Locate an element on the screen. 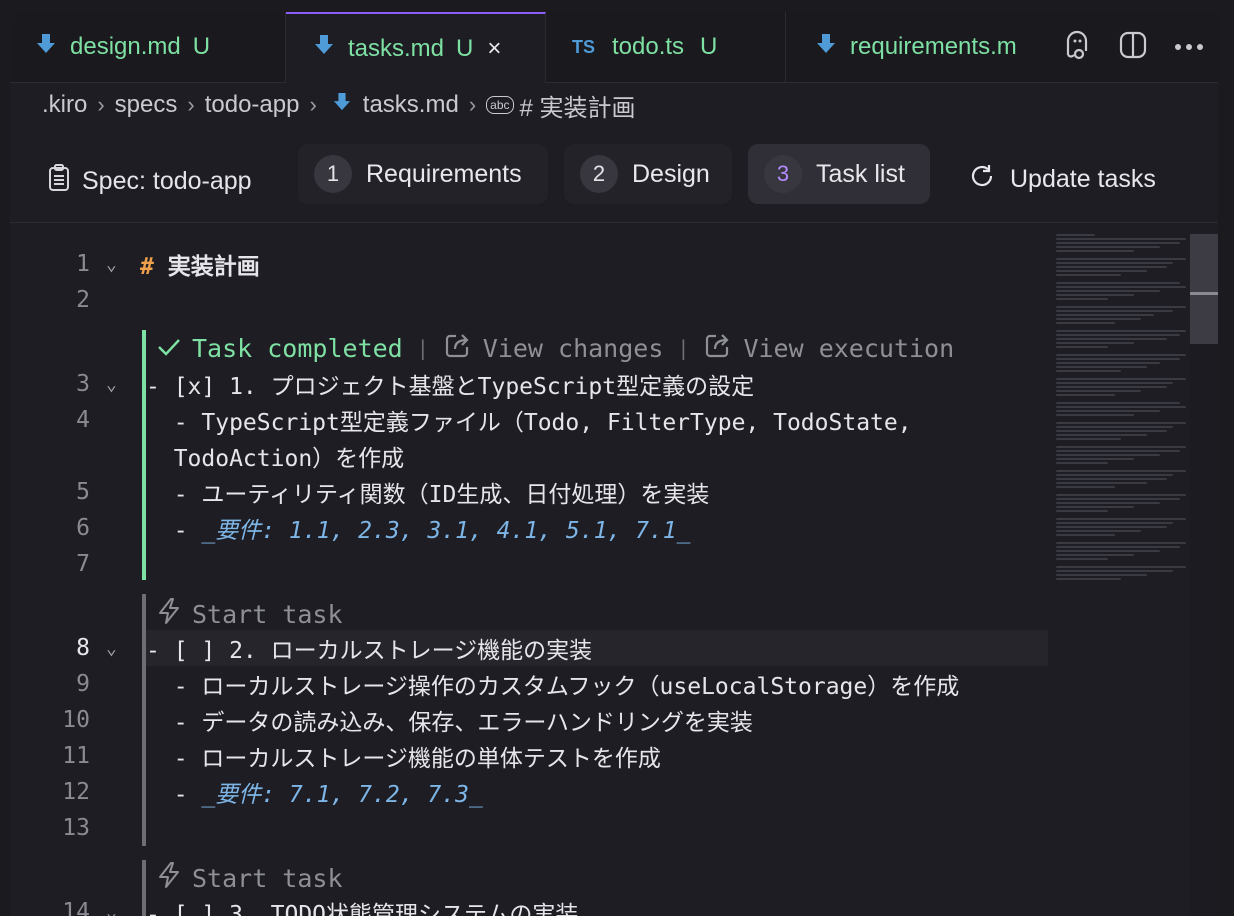  breadcrumb-item: tasks.md is located at coordinates (411, 105).